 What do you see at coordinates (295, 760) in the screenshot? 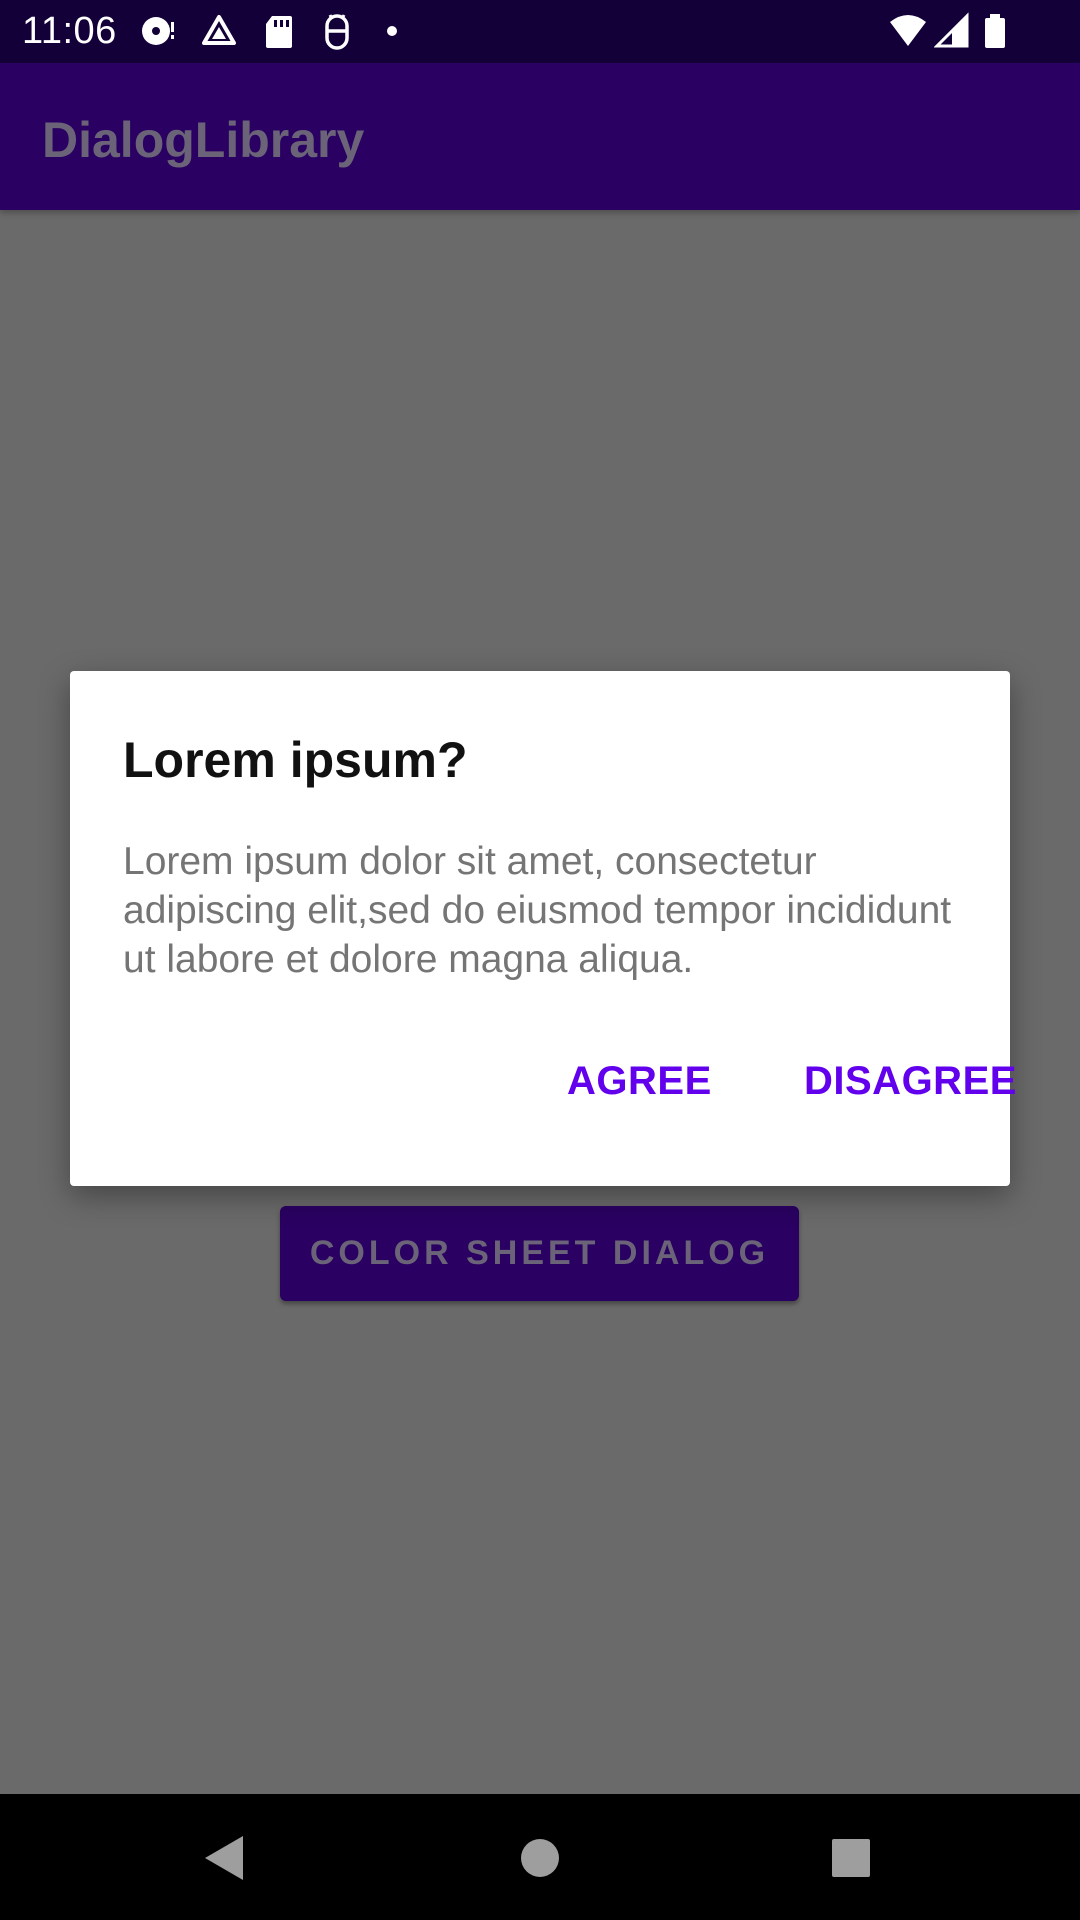
I see `dialog-title: Lorem ipsum?` at bounding box center [295, 760].